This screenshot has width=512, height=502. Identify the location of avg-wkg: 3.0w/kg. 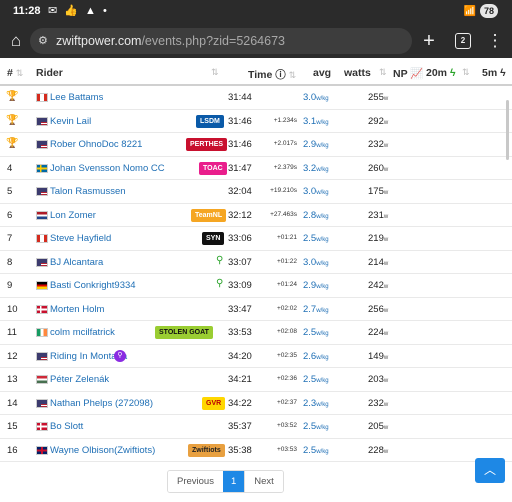
(316, 97).